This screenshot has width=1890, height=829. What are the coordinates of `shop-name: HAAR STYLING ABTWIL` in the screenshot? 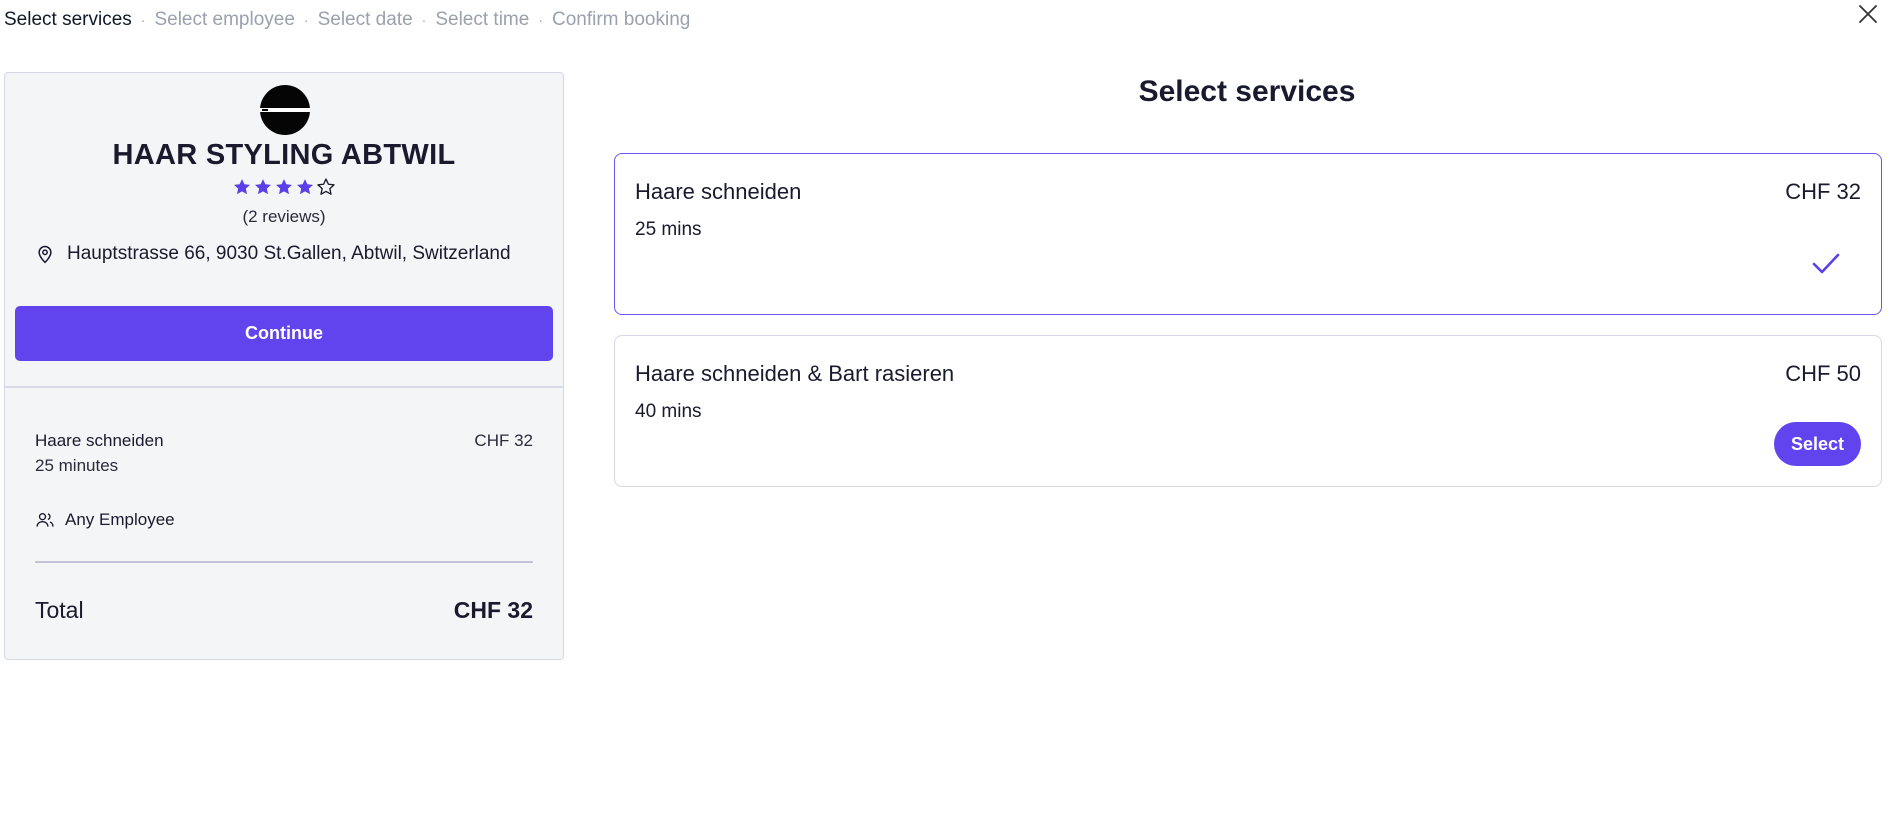 It's located at (284, 155).